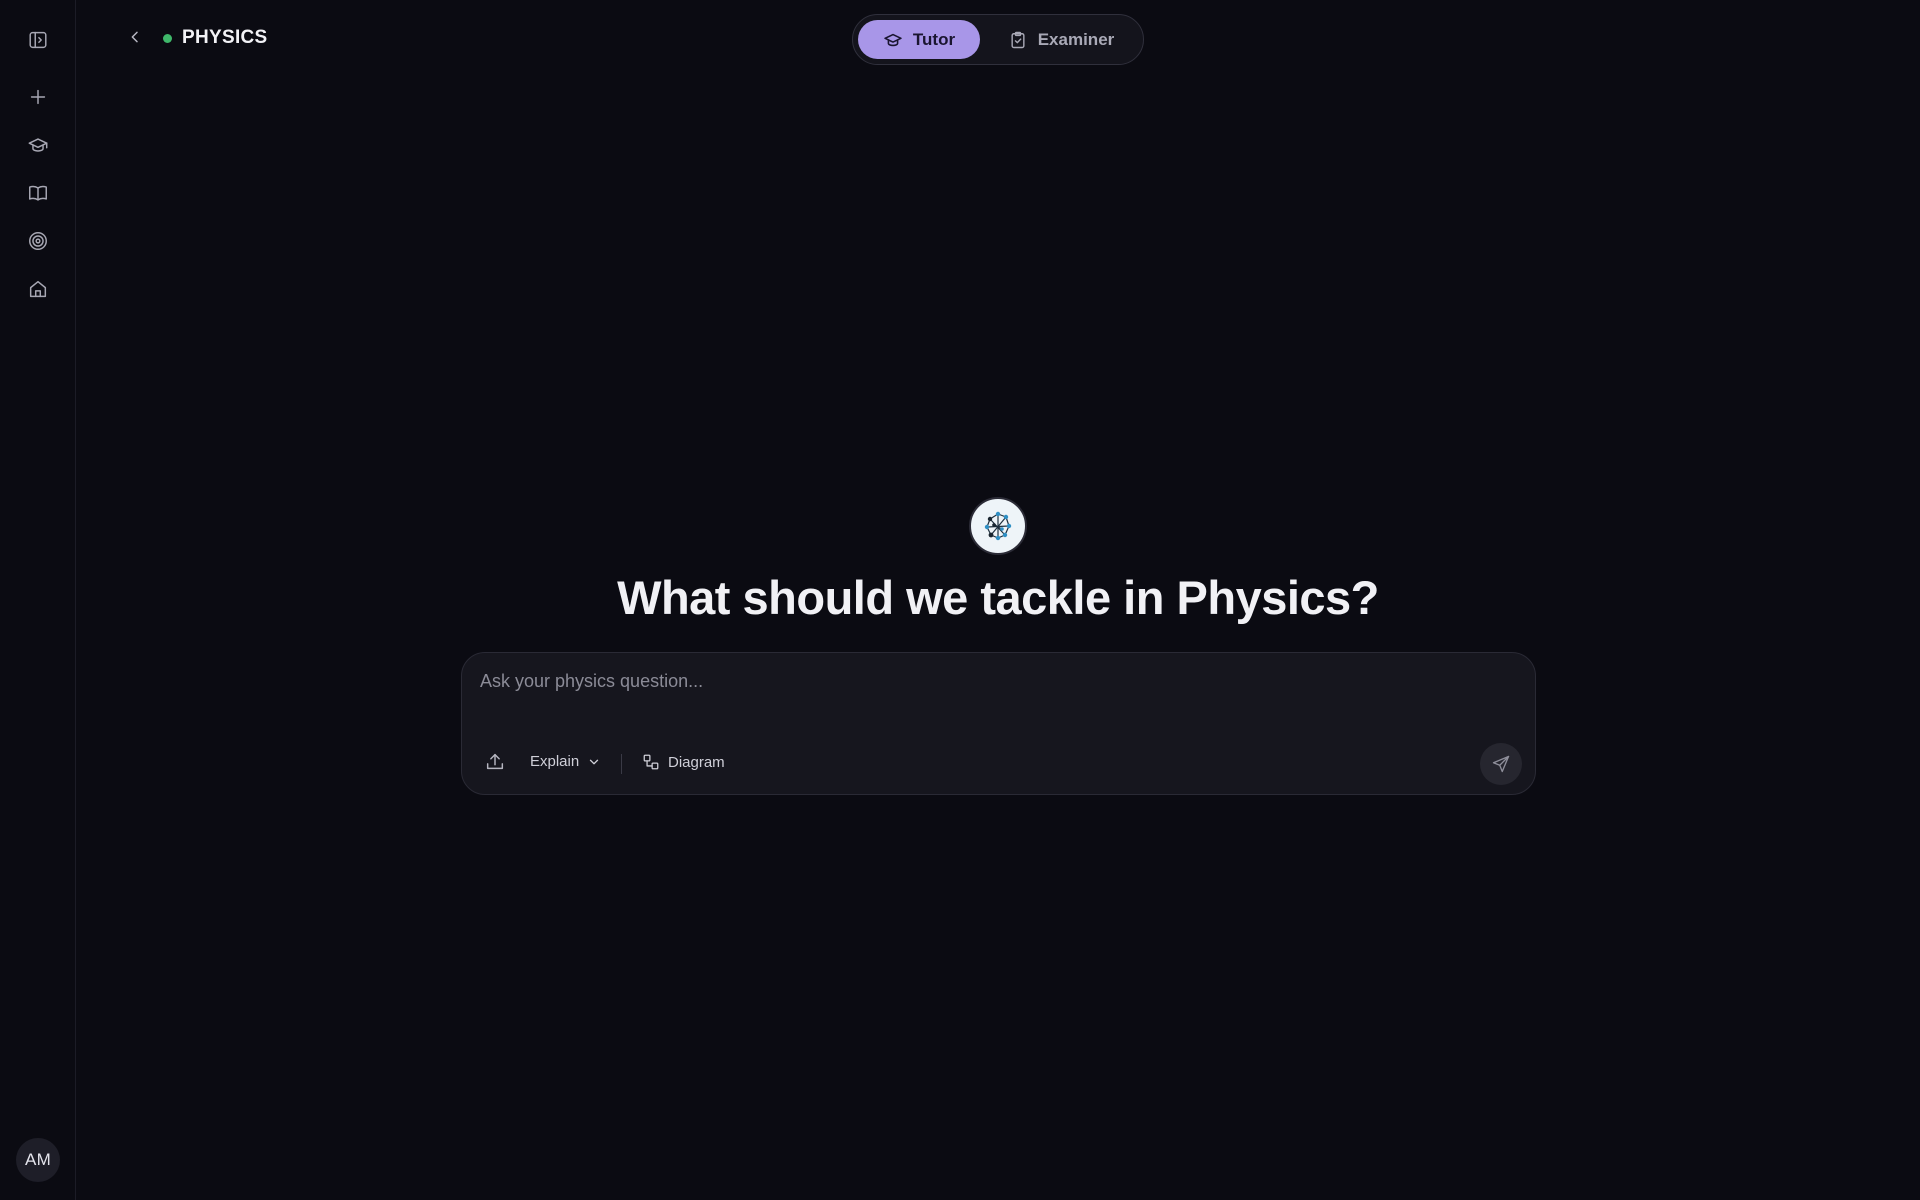 The image size is (1920, 1200). I want to click on home-button, so click(38, 289).